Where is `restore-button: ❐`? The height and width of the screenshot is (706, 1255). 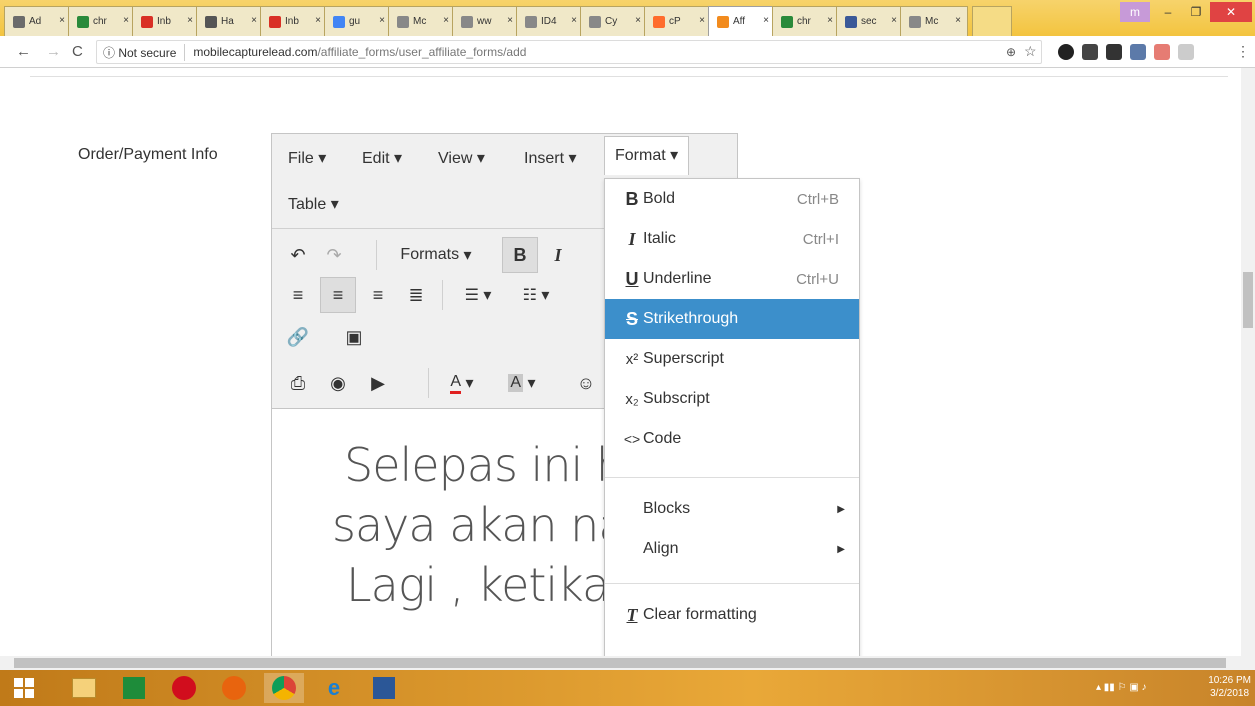
restore-button: ❐ is located at coordinates (1196, 12).